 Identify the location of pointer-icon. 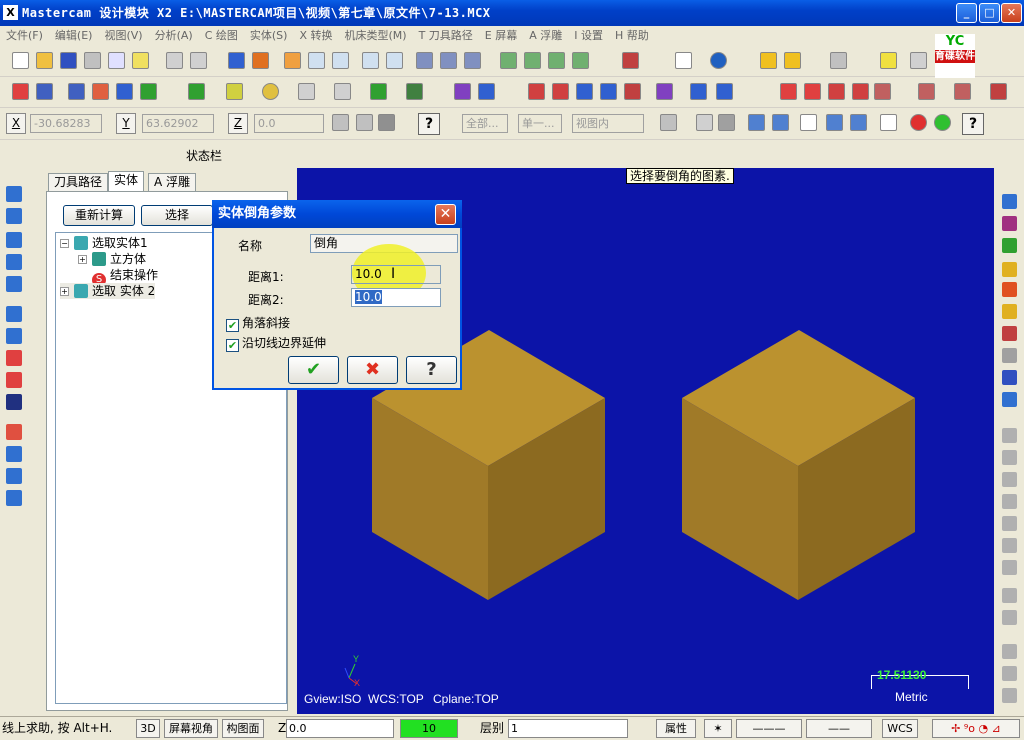
(704, 122).